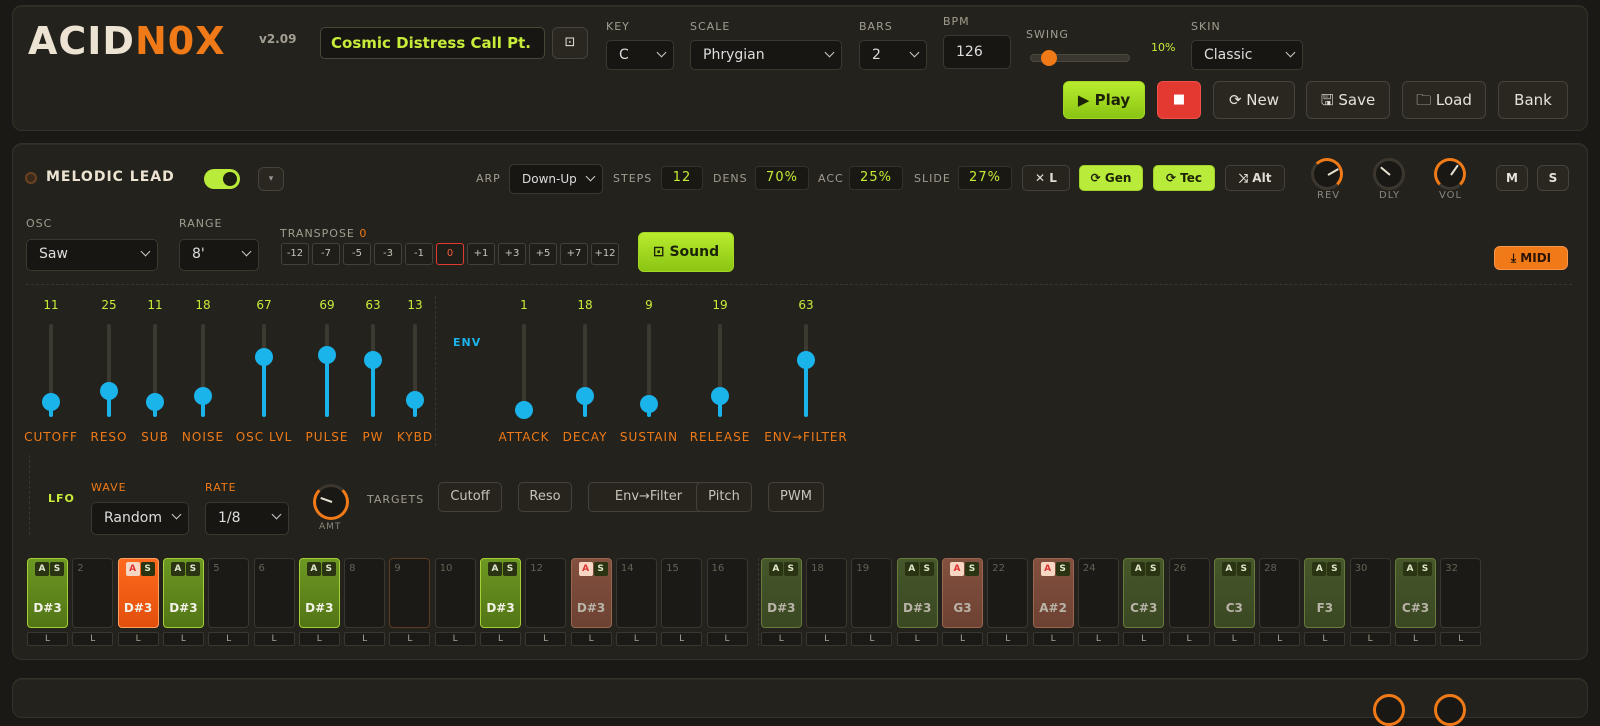  I want to click on key-select: C, so click(640, 55).